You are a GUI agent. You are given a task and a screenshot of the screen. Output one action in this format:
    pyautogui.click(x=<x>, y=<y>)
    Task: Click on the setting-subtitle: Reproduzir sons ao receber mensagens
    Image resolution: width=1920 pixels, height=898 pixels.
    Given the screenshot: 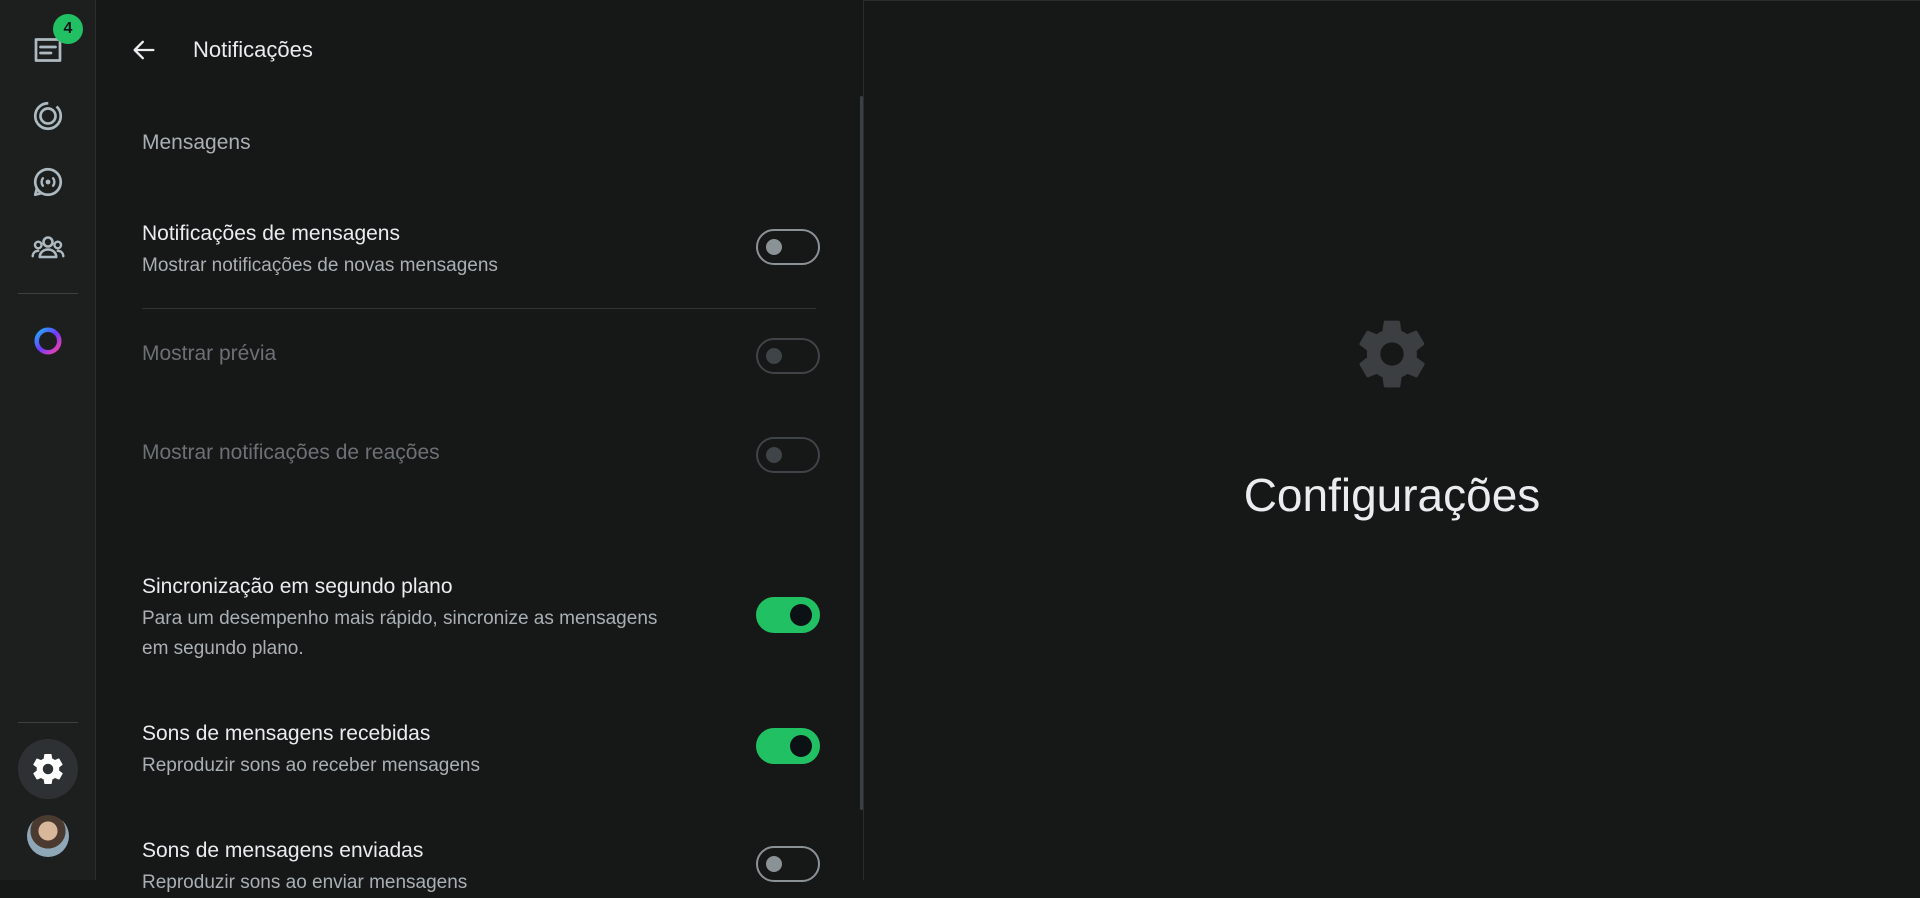 What is the action you would take?
    pyautogui.click(x=311, y=765)
    